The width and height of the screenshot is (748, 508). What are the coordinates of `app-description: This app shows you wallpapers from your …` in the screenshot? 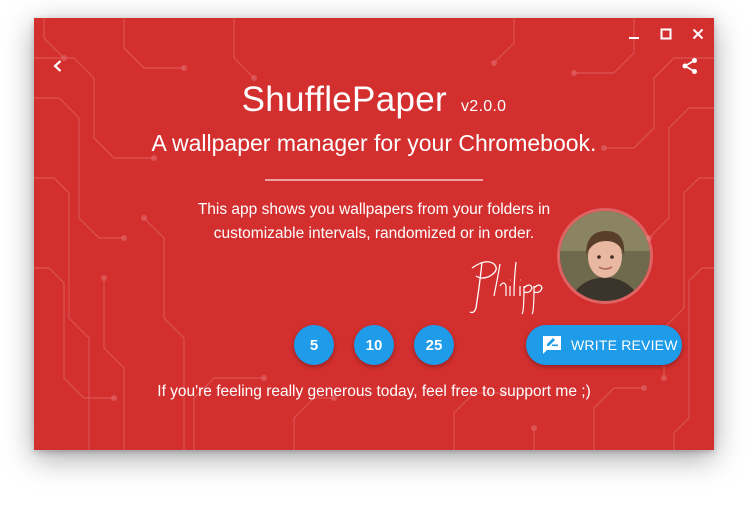 It's located at (374, 222).